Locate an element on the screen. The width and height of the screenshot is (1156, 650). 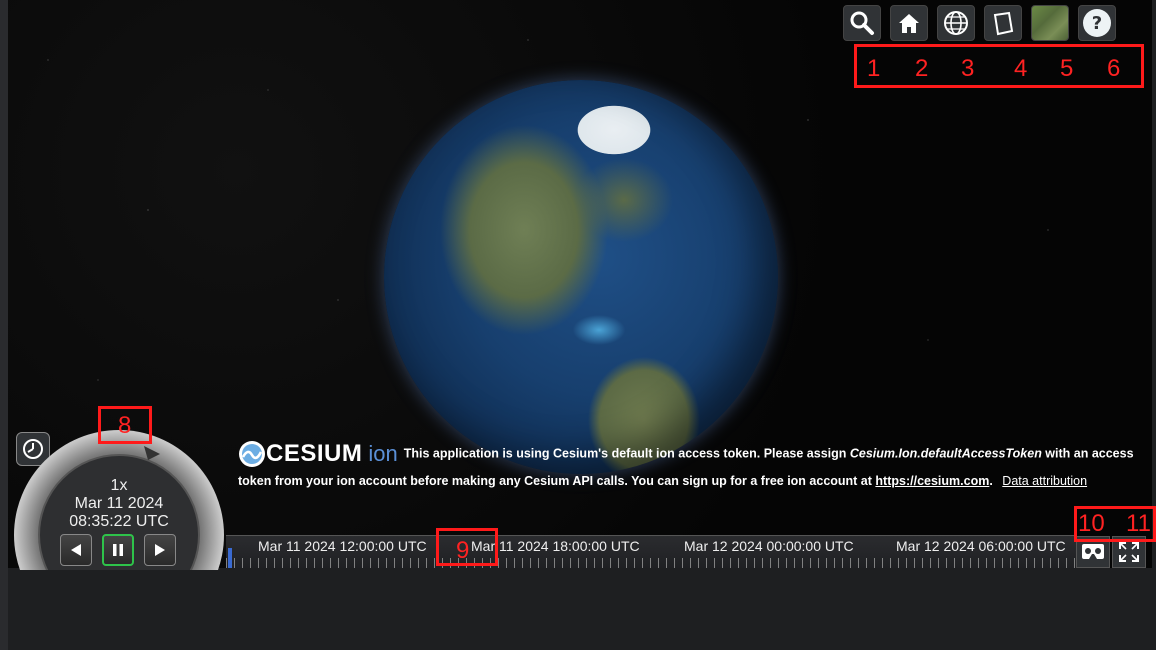
timeline-label: Mar 12 2024 06:00:00 UTC is located at coordinates (981, 546).